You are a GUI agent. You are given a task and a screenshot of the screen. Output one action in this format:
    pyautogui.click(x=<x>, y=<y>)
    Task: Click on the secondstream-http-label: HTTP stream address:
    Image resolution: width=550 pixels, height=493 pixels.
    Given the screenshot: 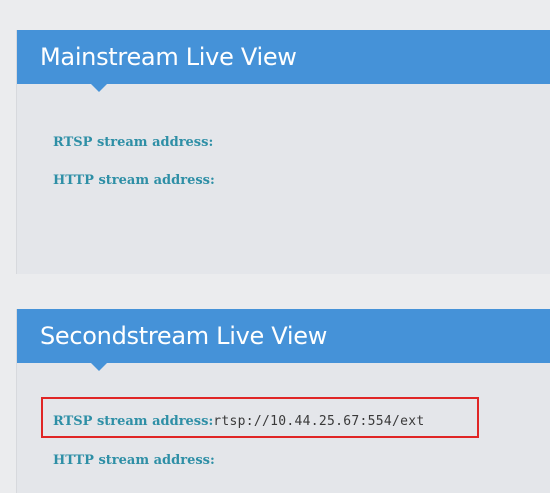 What is the action you would take?
    pyautogui.click(x=134, y=460)
    